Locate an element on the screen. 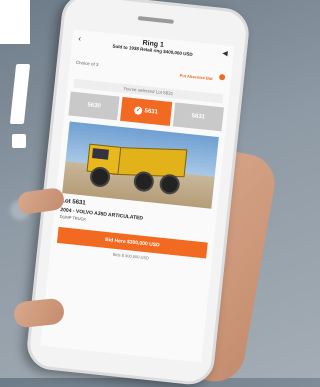 Image resolution: width=320 pixels, height=387 pixels. exclamation-dot is located at coordinates (19, 141).